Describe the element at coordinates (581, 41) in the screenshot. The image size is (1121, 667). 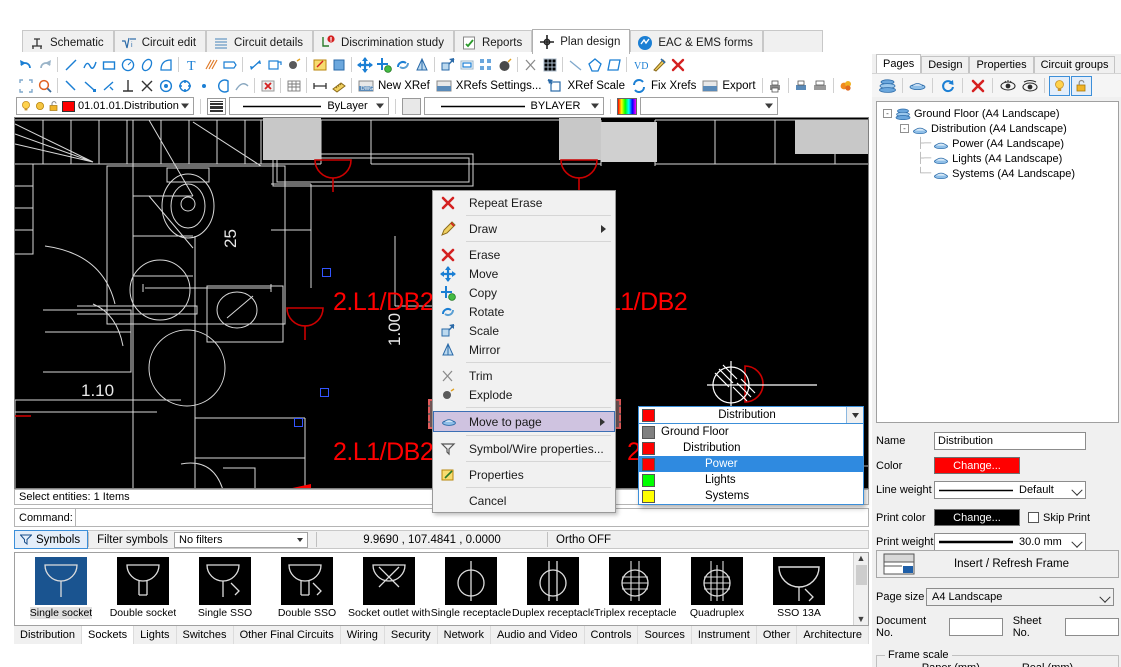
I see `tab-plan-design: Plan design` at that location.